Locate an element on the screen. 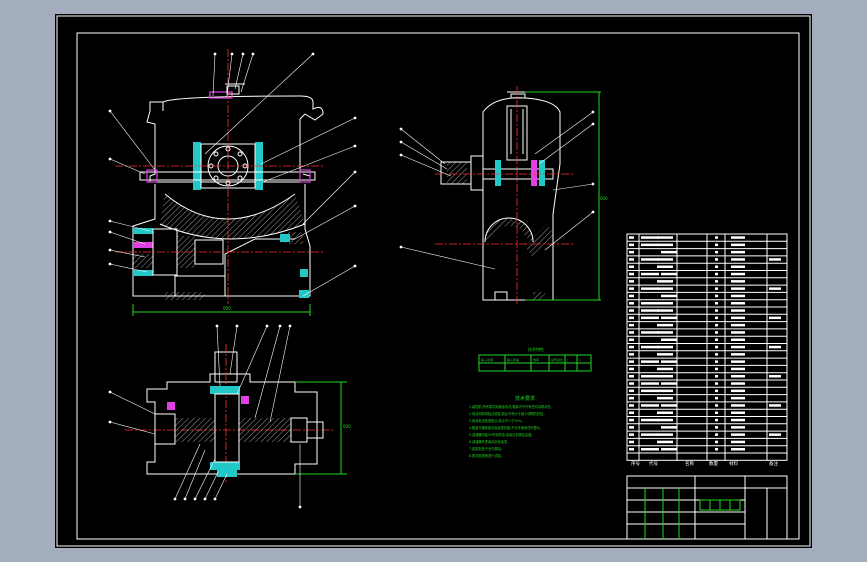 The image size is (867, 562). parts-list is located at coordinates (707, 347).